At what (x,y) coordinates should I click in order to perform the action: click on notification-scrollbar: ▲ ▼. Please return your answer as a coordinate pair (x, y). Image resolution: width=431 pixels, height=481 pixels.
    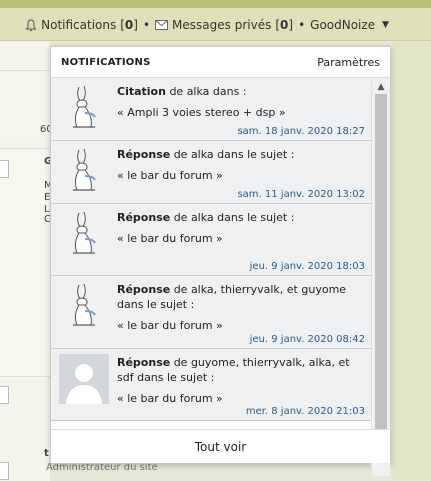
    Looking at the image, I should click on (380, 277).